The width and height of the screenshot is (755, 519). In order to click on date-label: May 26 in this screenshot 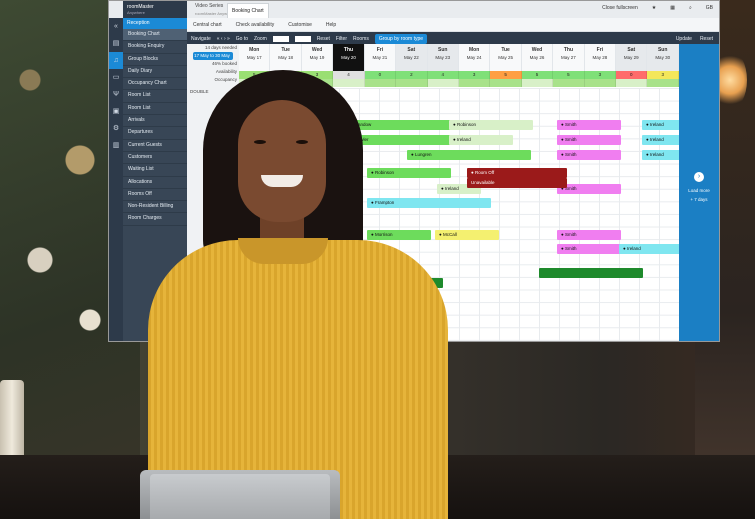, I will do `click(537, 57)`.